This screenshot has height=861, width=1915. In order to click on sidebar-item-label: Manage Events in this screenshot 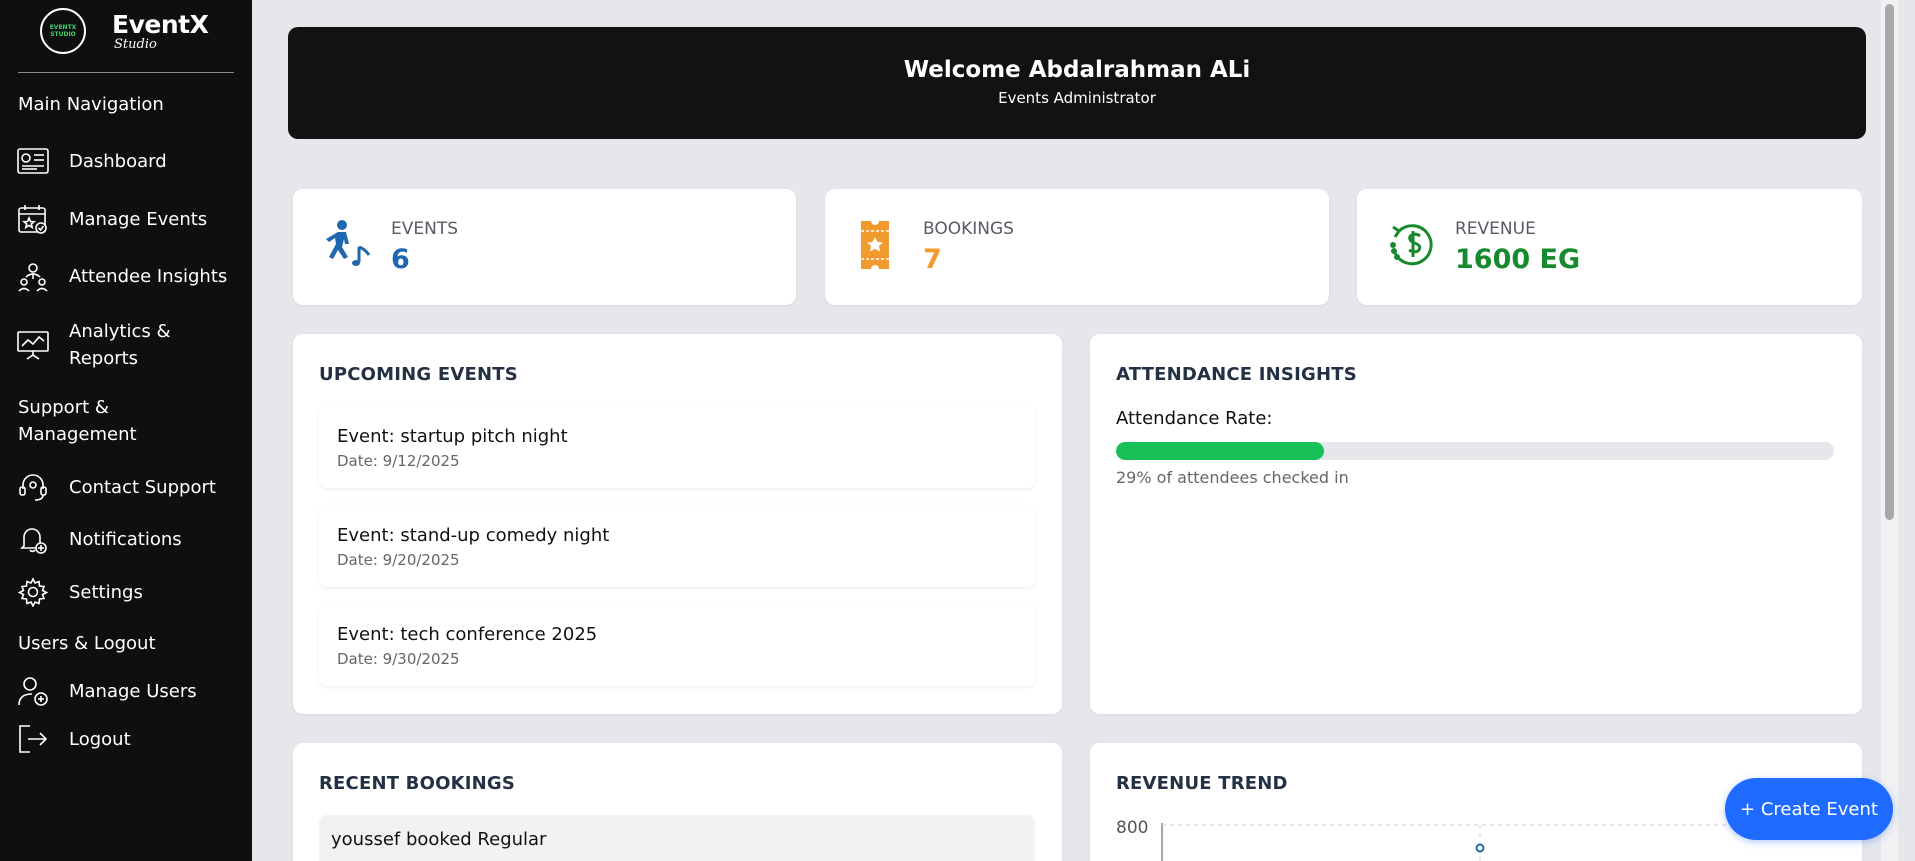, I will do `click(138, 219)`.